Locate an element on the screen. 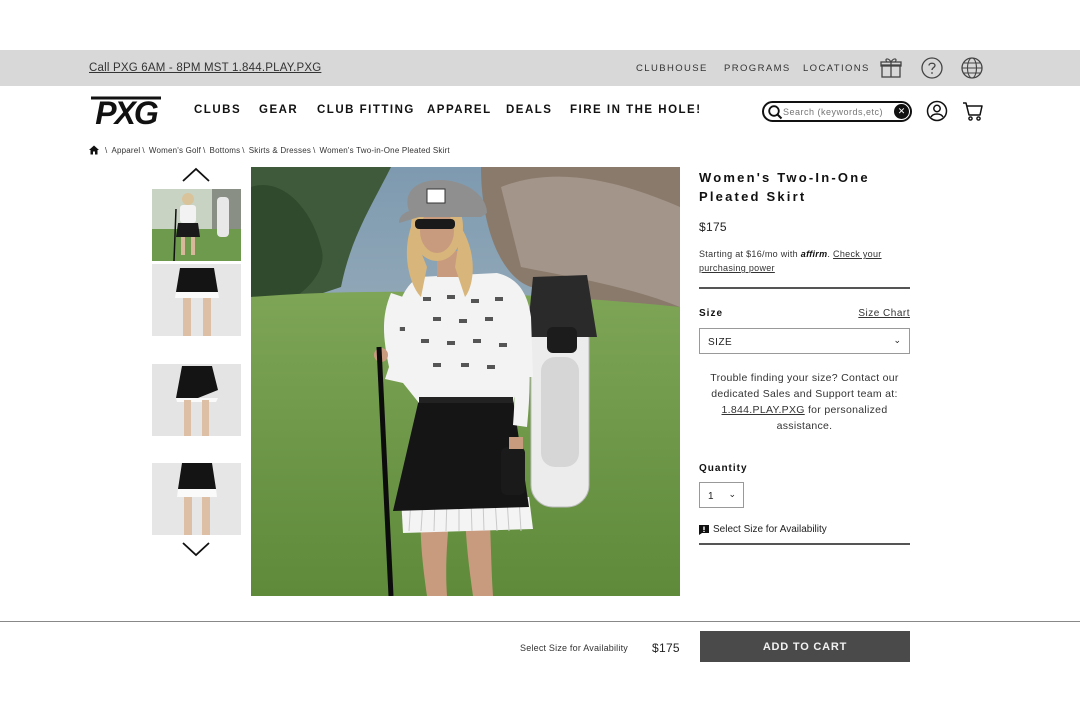 The image size is (1080, 720). home-icon is located at coordinates (94, 150).